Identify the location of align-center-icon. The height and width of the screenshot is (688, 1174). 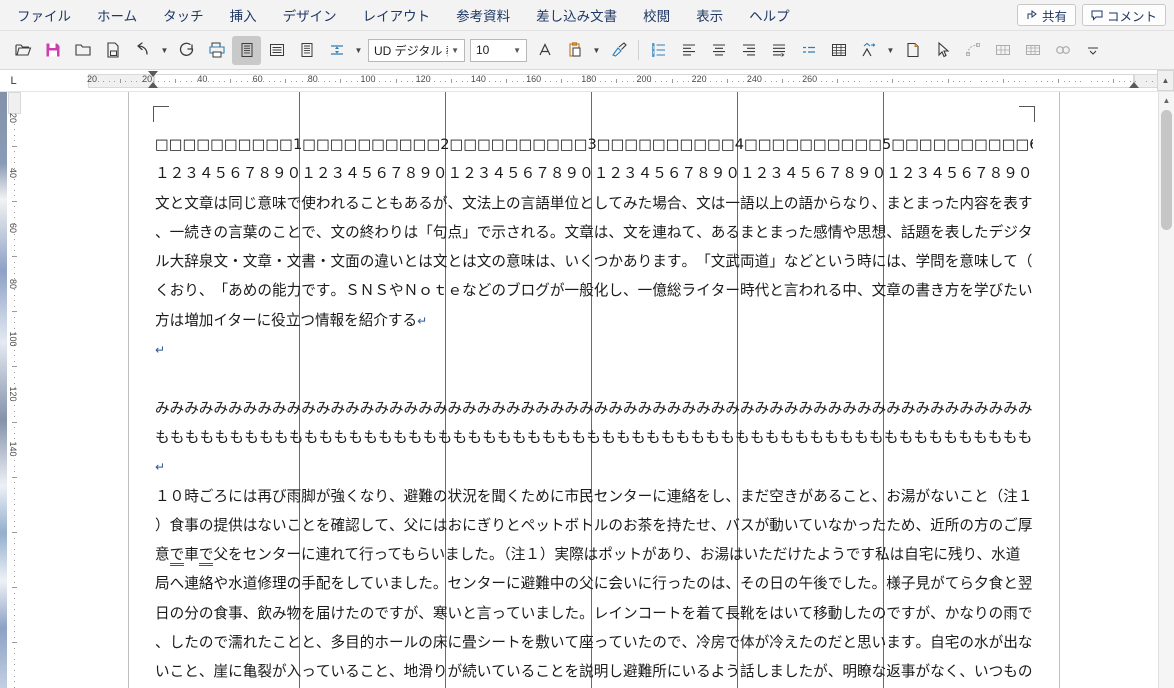
(718, 50).